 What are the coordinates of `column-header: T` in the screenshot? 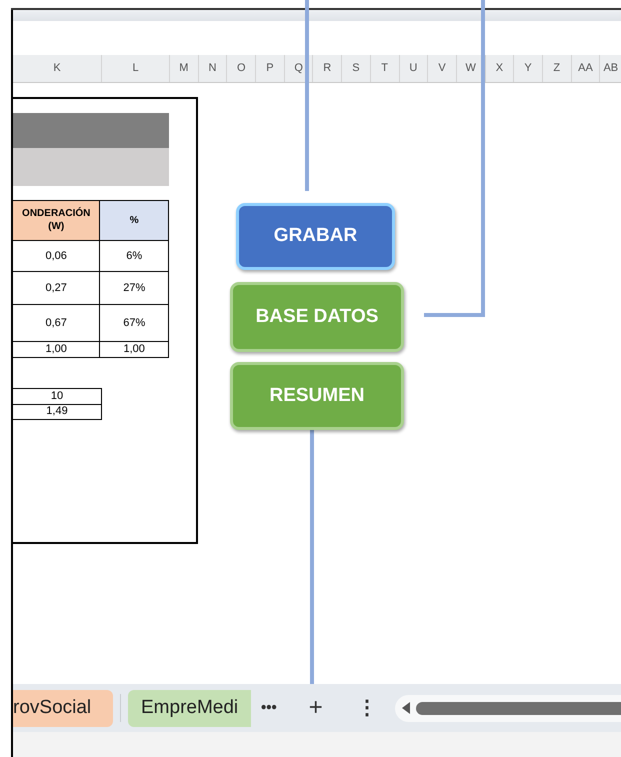 It's located at (385, 68).